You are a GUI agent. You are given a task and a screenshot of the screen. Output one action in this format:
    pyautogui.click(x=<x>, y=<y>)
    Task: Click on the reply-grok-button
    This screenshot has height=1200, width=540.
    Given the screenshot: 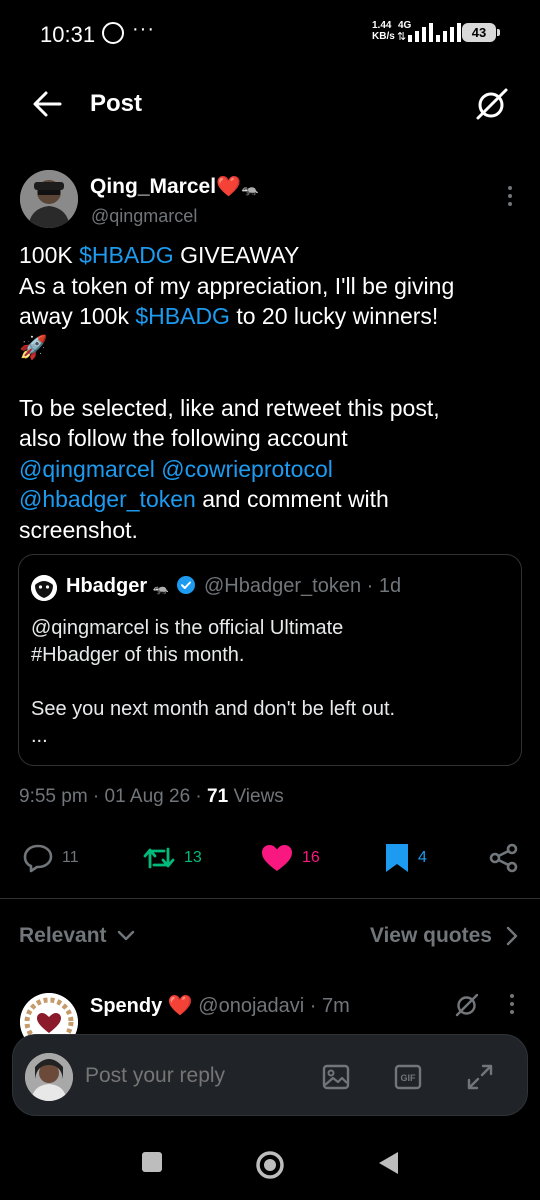 What is the action you would take?
    pyautogui.click(x=467, y=1005)
    